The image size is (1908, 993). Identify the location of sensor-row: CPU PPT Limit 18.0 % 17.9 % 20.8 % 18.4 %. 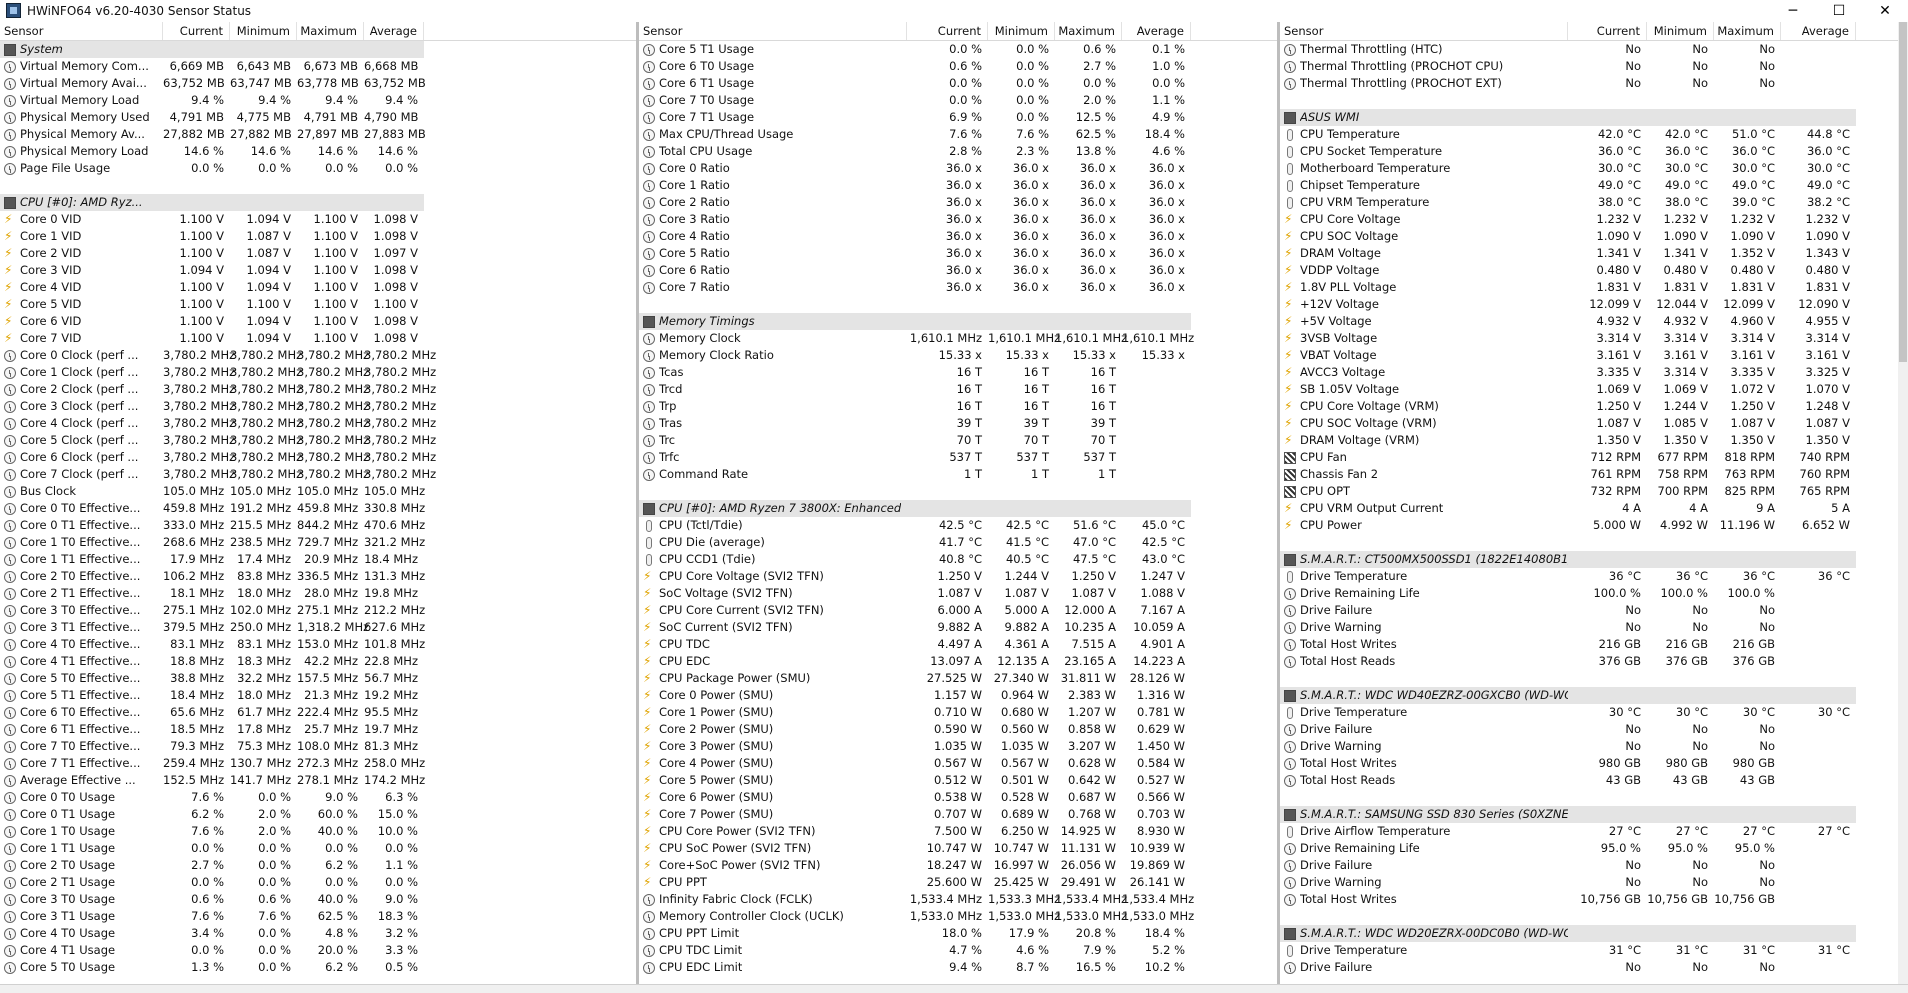
(958, 933).